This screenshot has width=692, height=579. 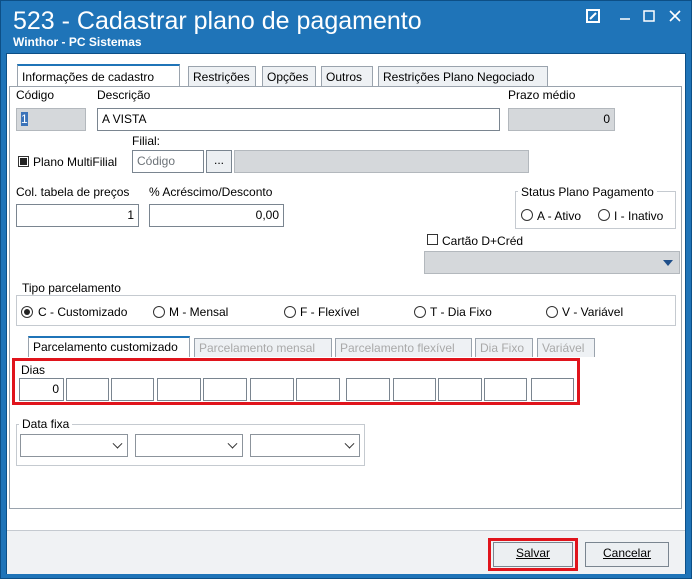 What do you see at coordinates (604, 215) in the screenshot?
I see `status-inativo-radio` at bounding box center [604, 215].